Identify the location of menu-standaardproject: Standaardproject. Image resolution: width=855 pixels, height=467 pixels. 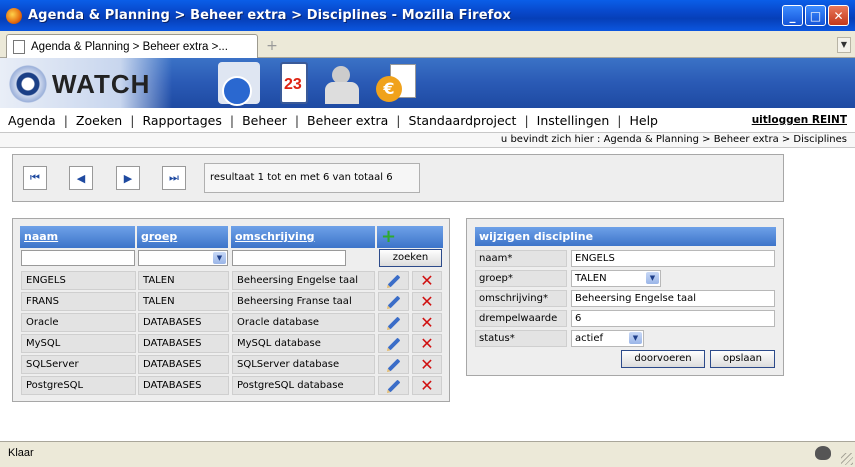
(463, 120).